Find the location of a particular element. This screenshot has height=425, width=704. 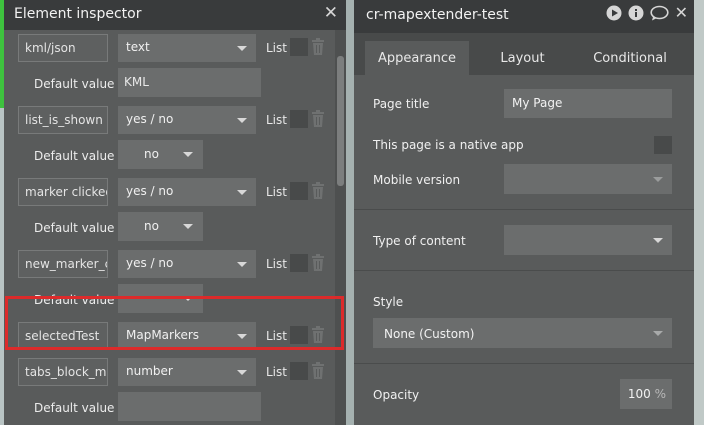

canvas-background-right is located at coordinates (699, 212).